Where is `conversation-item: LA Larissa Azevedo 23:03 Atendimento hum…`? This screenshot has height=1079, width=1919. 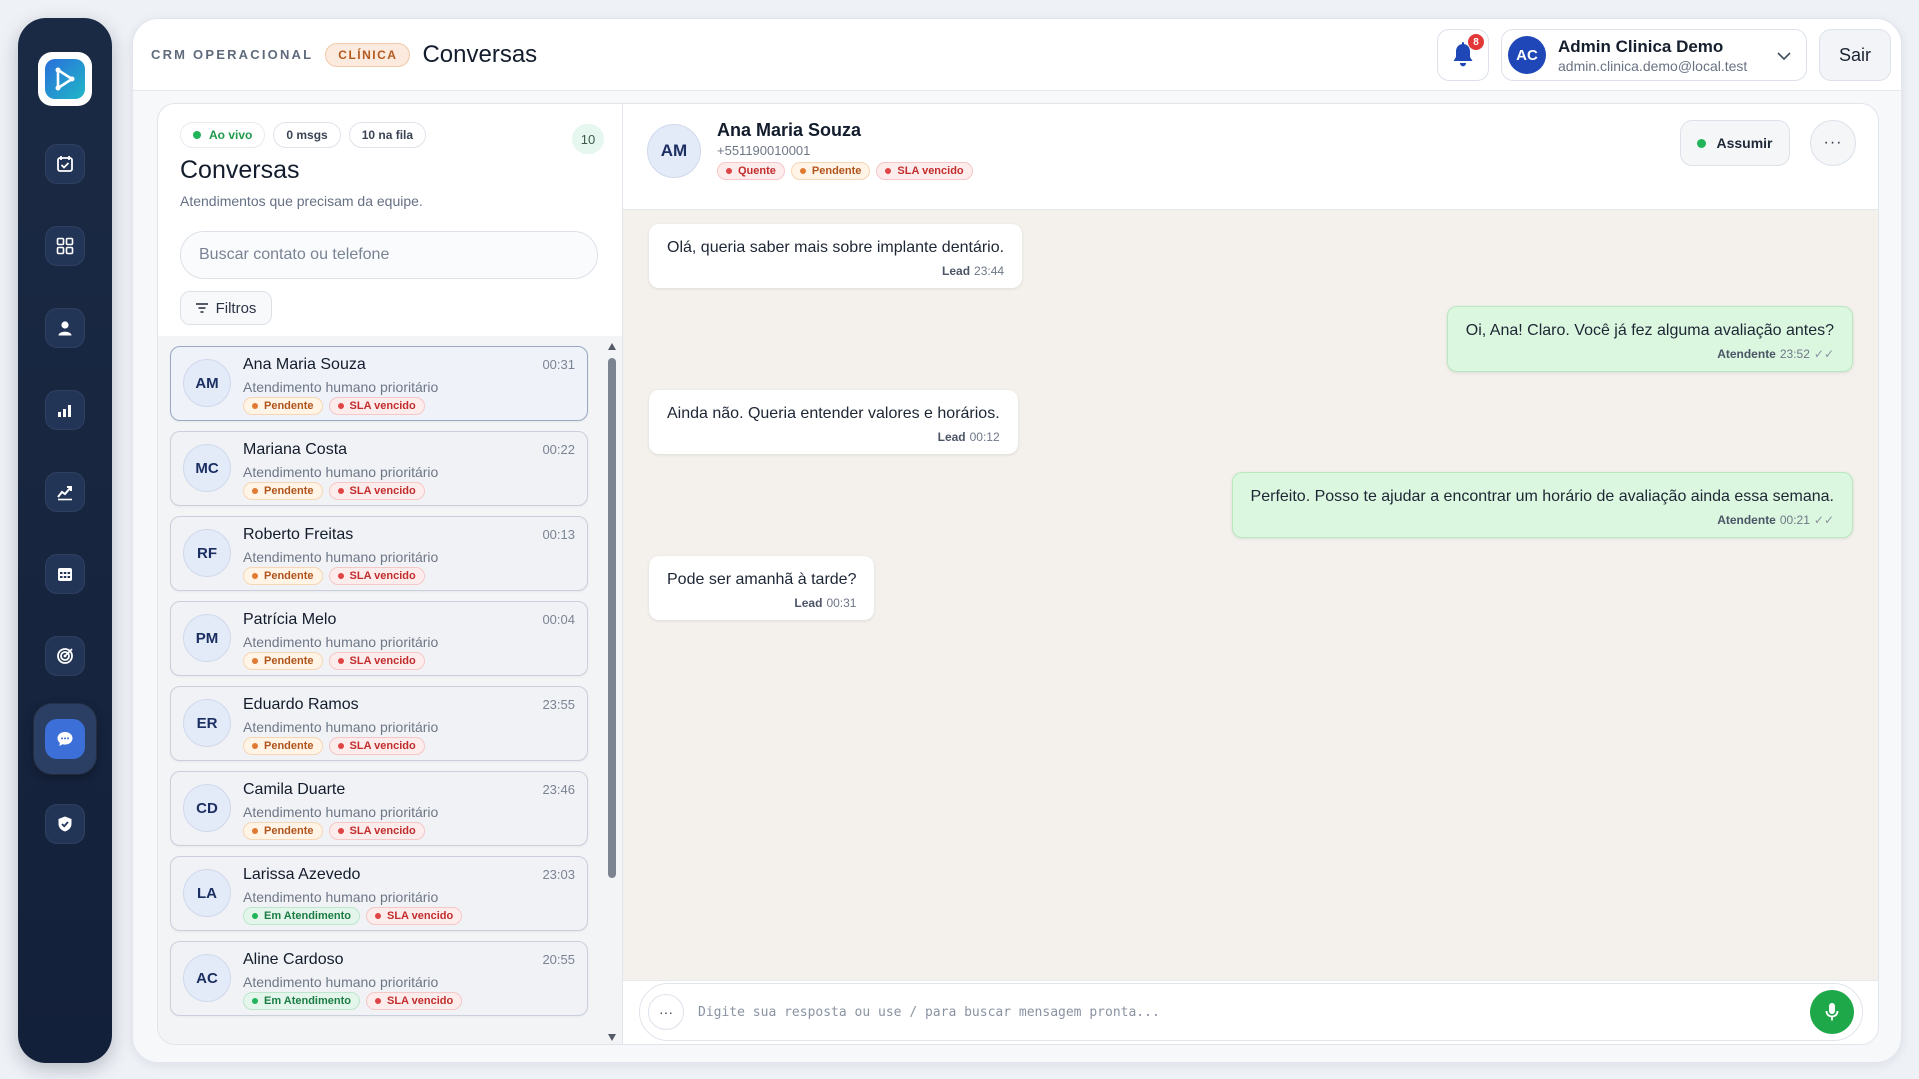 conversation-item: LA Larissa Azevedo 23:03 Atendimento hum… is located at coordinates (379, 893).